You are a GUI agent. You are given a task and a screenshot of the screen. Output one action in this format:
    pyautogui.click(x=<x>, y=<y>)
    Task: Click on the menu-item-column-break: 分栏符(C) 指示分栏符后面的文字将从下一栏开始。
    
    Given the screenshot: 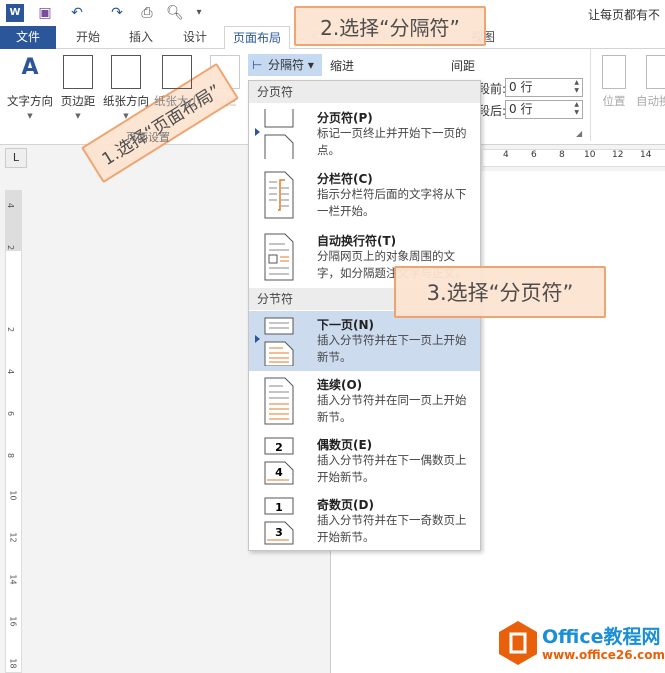 What is the action you would take?
    pyautogui.click(x=364, y=195)
    